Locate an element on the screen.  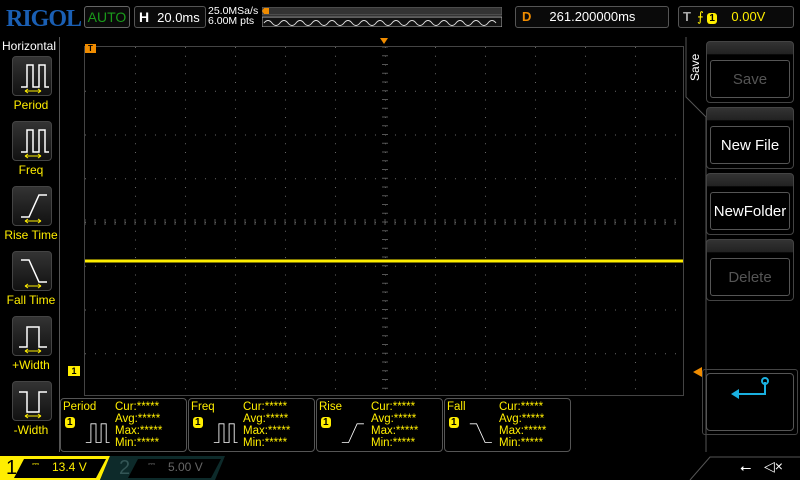
trigger-level: 0.00V is located at coordinates (748, 16).